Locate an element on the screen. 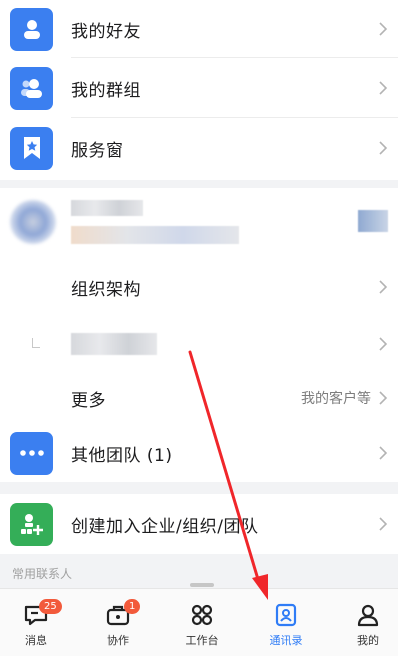 Image resolution: width=398 pixels, height=656 pixels. service-window-row: 服务窗 is located at coordinates (199, 148).